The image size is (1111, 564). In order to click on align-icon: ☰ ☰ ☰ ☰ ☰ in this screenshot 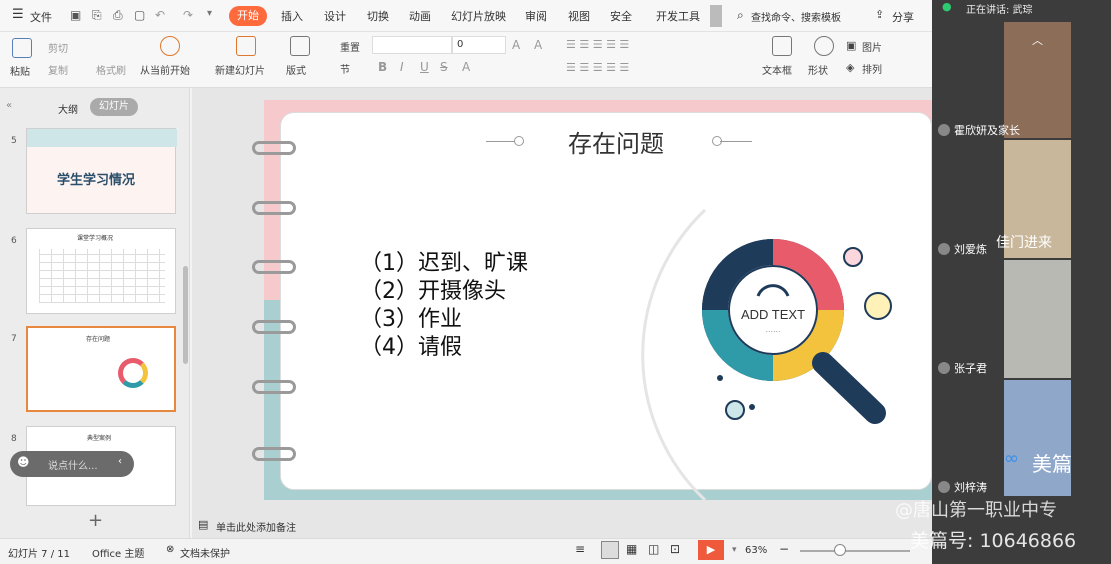, I will do `click(597, 67)`.